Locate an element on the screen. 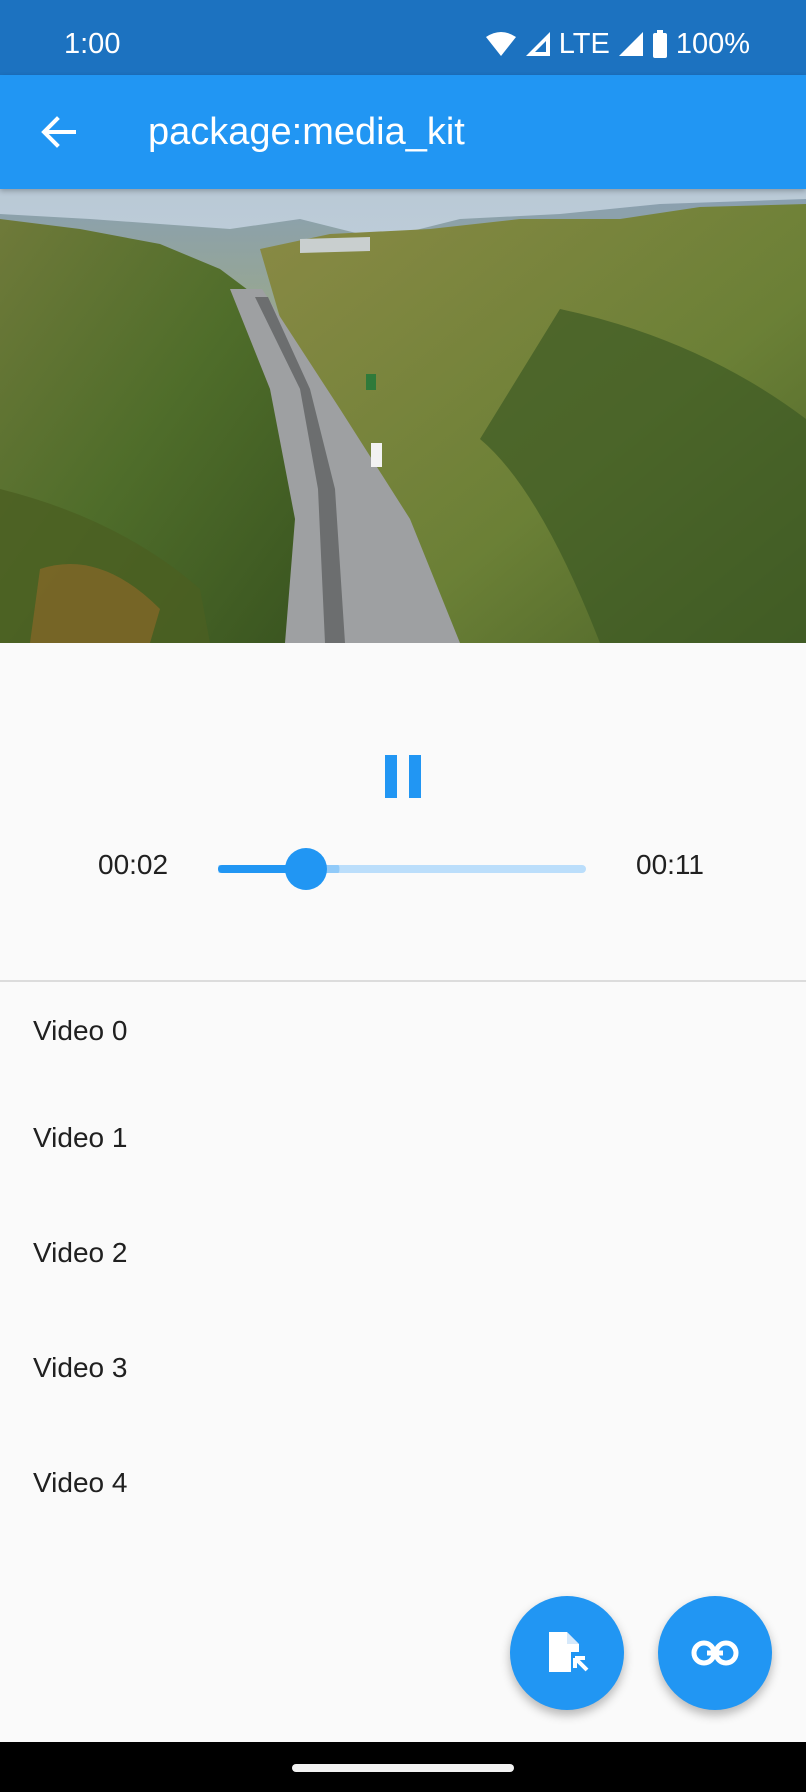  list-item-label: Video 4 is located at coordinates (80, 1482).